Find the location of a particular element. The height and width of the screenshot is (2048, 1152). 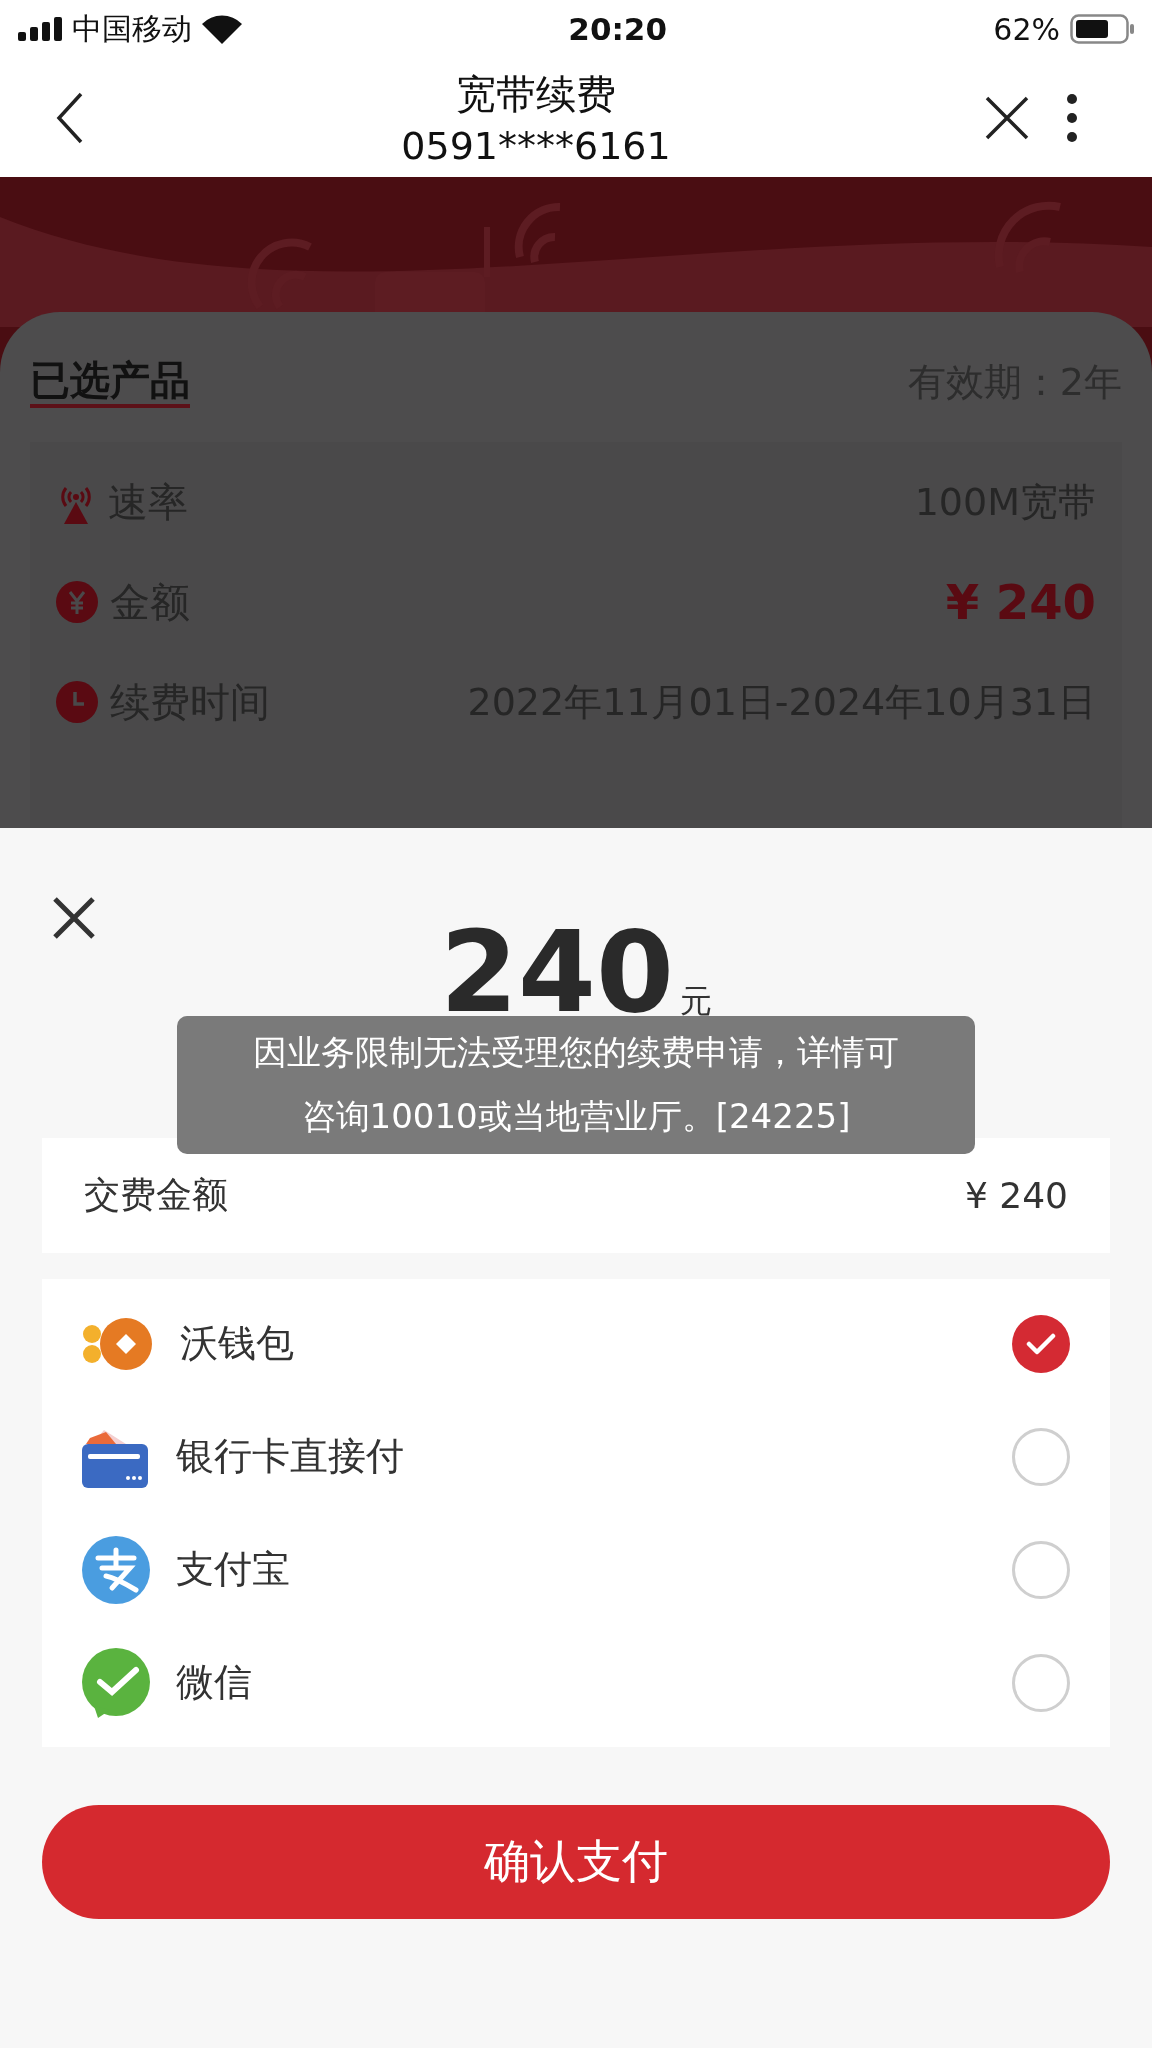

check-icon is located at coordinates (1041, 1343).